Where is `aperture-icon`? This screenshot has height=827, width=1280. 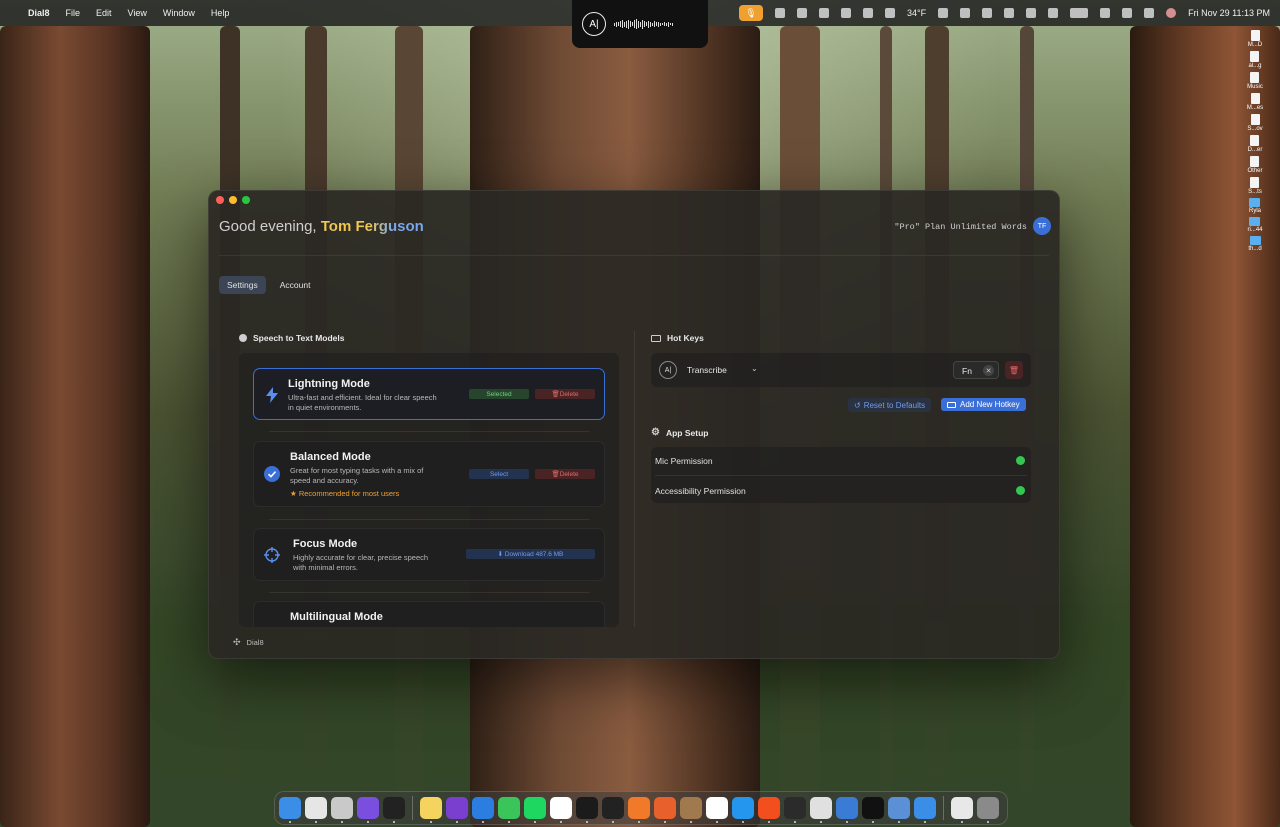 aperture-icon is located at coordinates (890, 13).